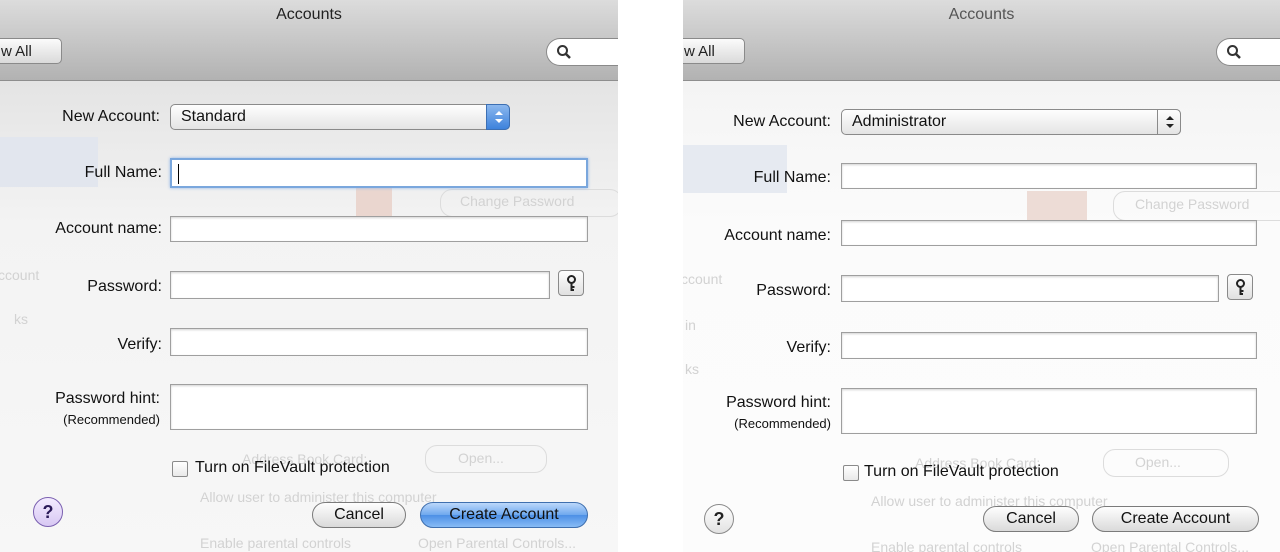 This screenshot has height=552, width=1280. I want to click on user-picture, so click(374, 202).